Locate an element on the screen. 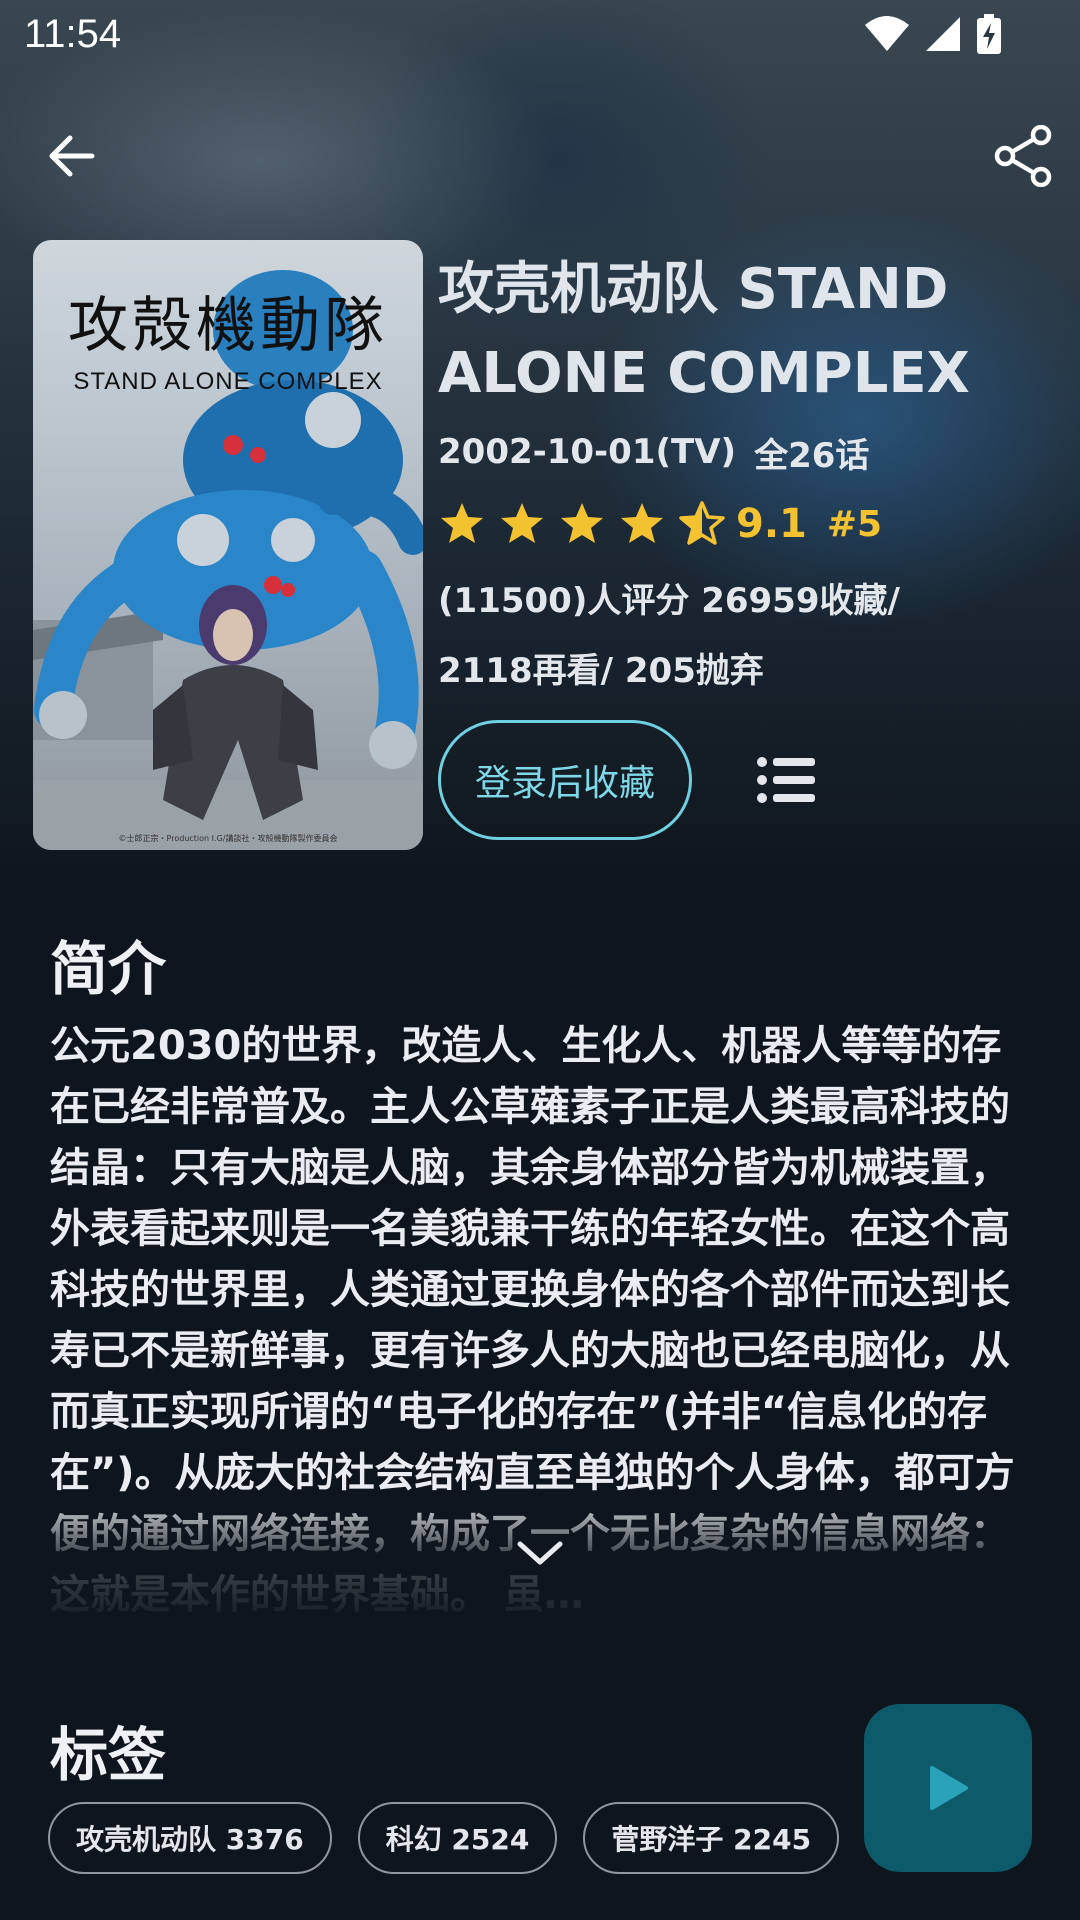 The height and width of the screenshot is (1920, 1080). list-button is located at coordinates (786, 780).